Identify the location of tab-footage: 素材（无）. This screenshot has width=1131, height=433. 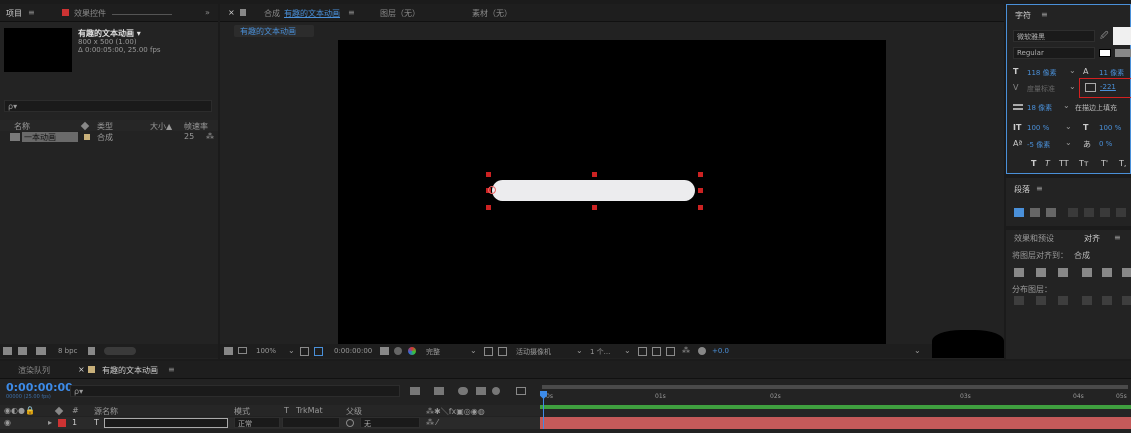
(492, 13).